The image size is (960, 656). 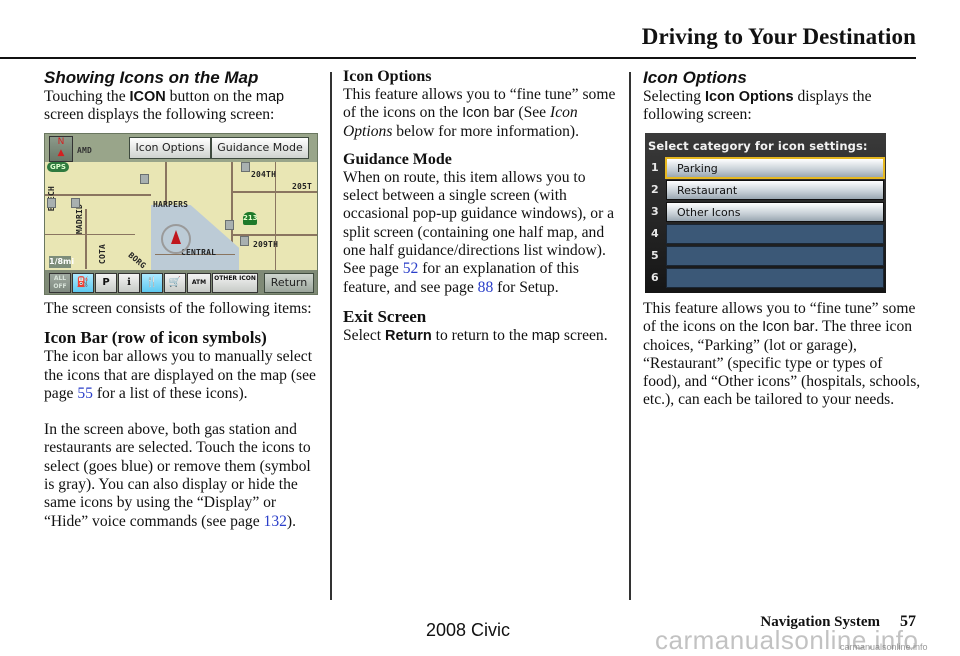 What do you see at coordinates (85, 393) in the screenshot?
I see `page-link: 55` at bounding box center [85, 393].